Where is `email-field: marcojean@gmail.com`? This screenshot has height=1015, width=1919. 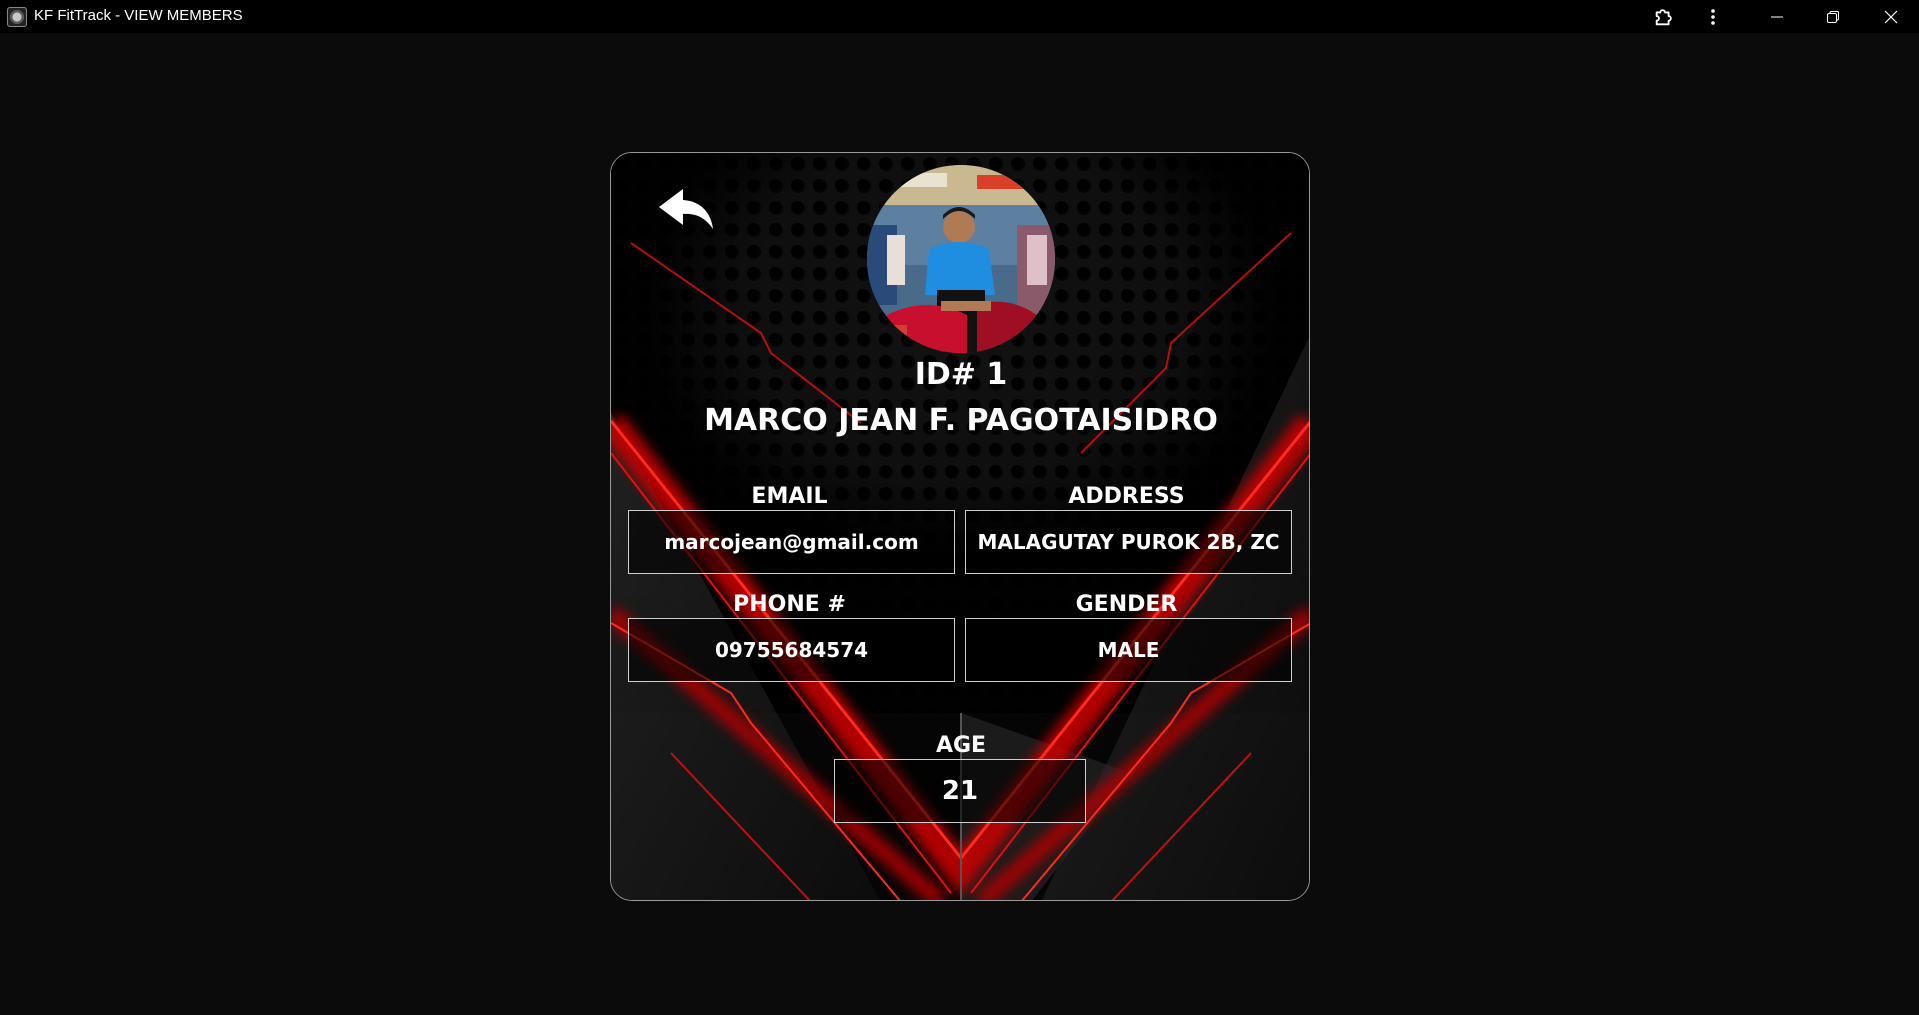 email-field: marcojean@gmail.com is located at coordinates (791, 542).